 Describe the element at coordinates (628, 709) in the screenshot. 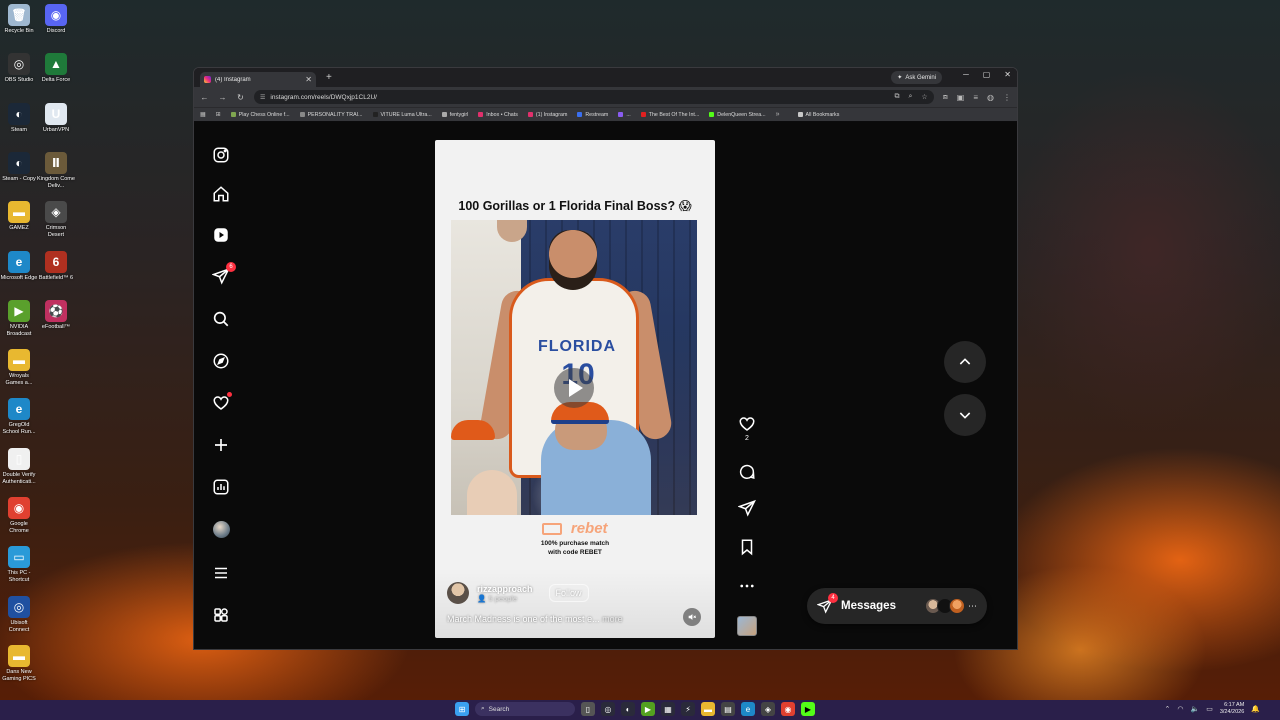

I see `steam-taskbar-icon: ◐` at that location.